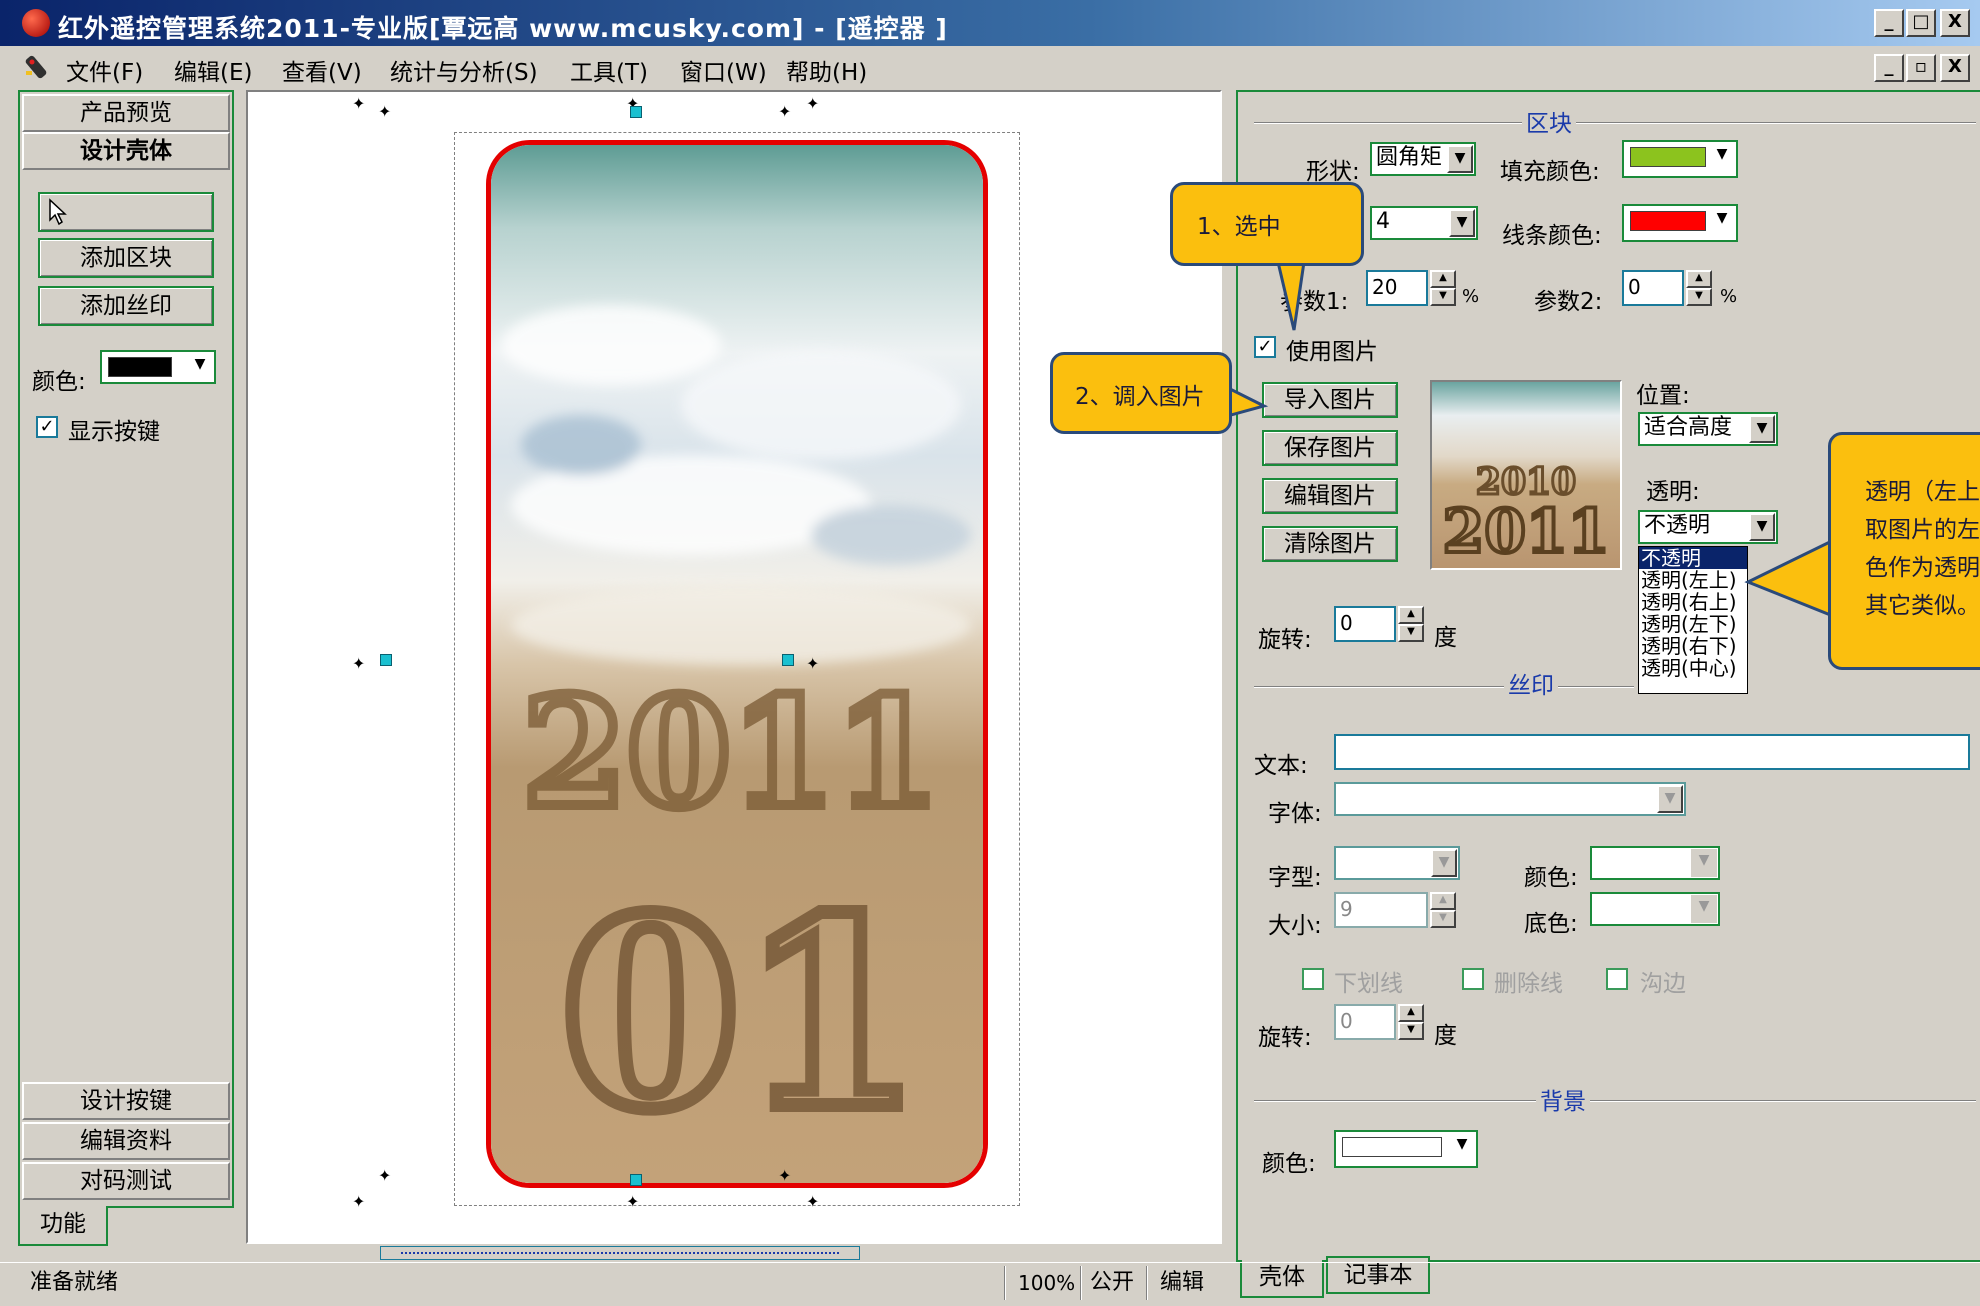  I want to click on rotate-unit: 度, so click(1445, 638).